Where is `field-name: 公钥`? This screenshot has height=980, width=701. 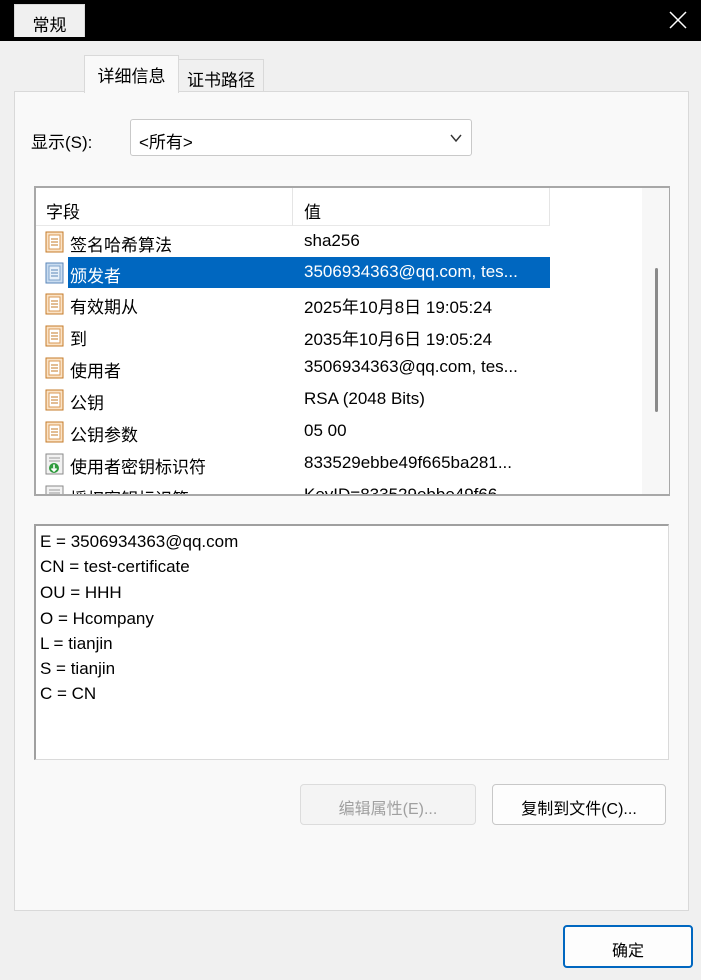 field-name: 公钥 is located at coordinates (87, 403).